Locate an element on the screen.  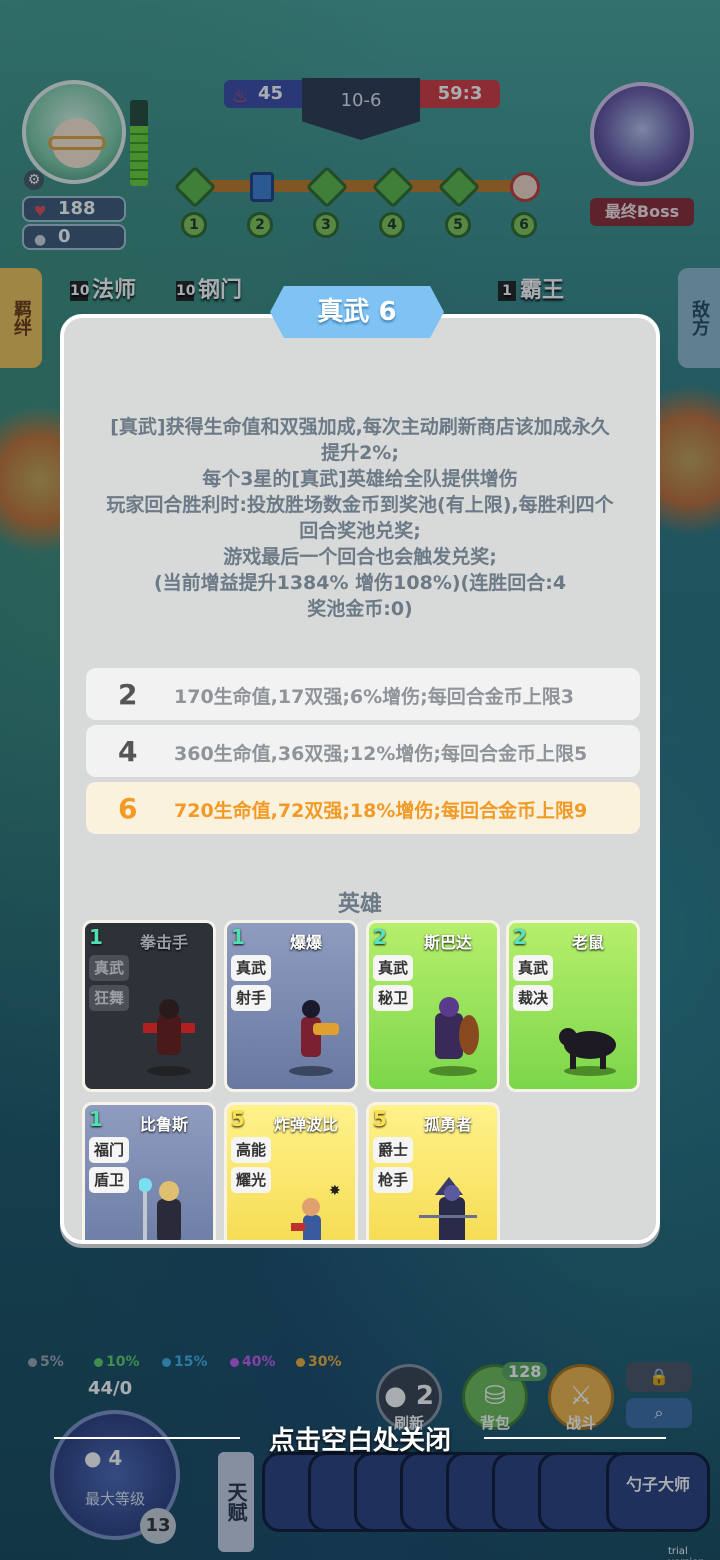
hero-trait-tag: 射手 is located at coordinates (251, 998).